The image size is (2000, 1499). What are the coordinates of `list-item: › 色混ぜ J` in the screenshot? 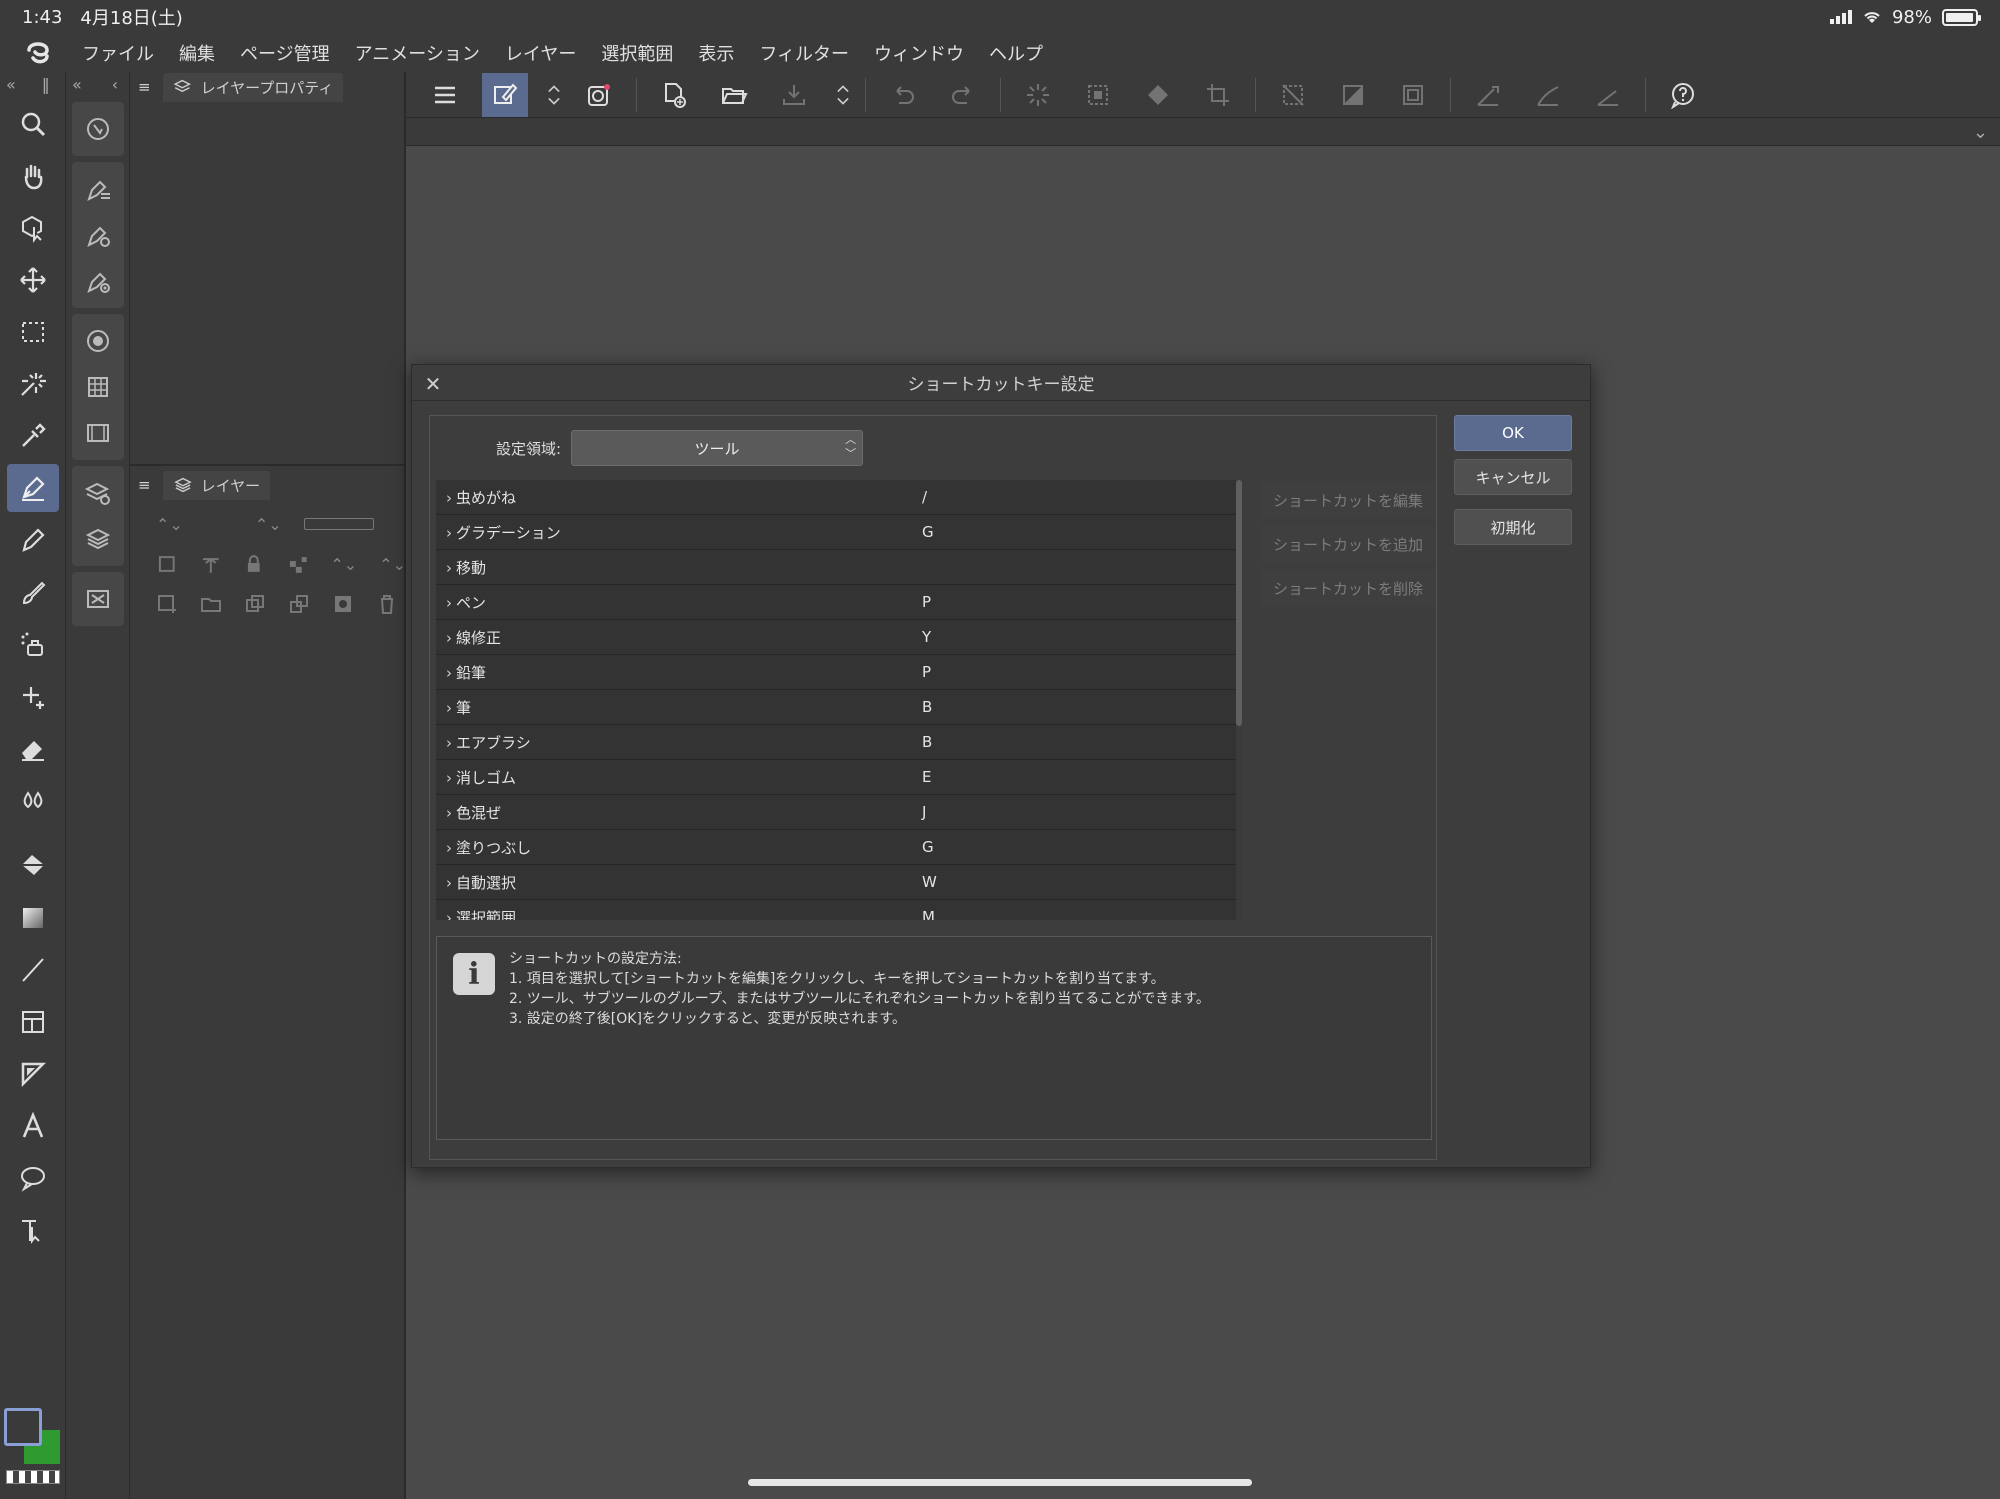 It's located at (836, 812).